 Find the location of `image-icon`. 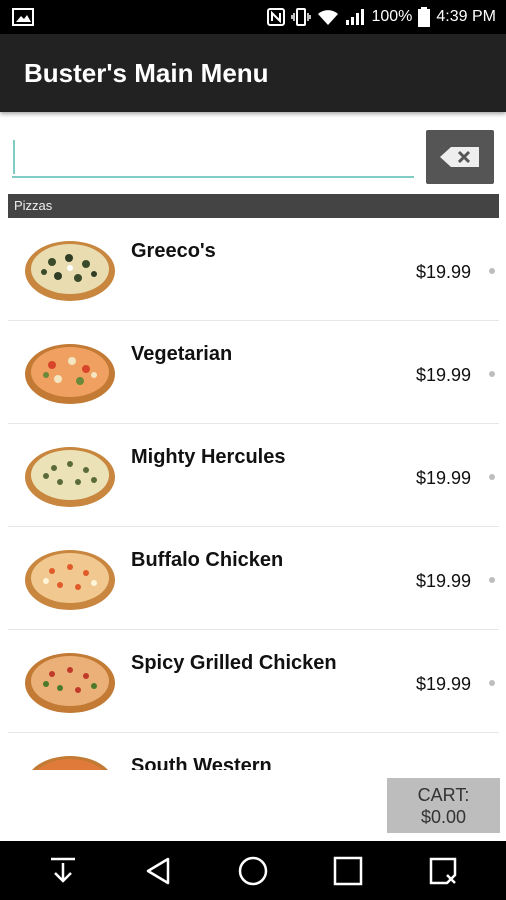

image-icon is located at coordinates (23, 17).